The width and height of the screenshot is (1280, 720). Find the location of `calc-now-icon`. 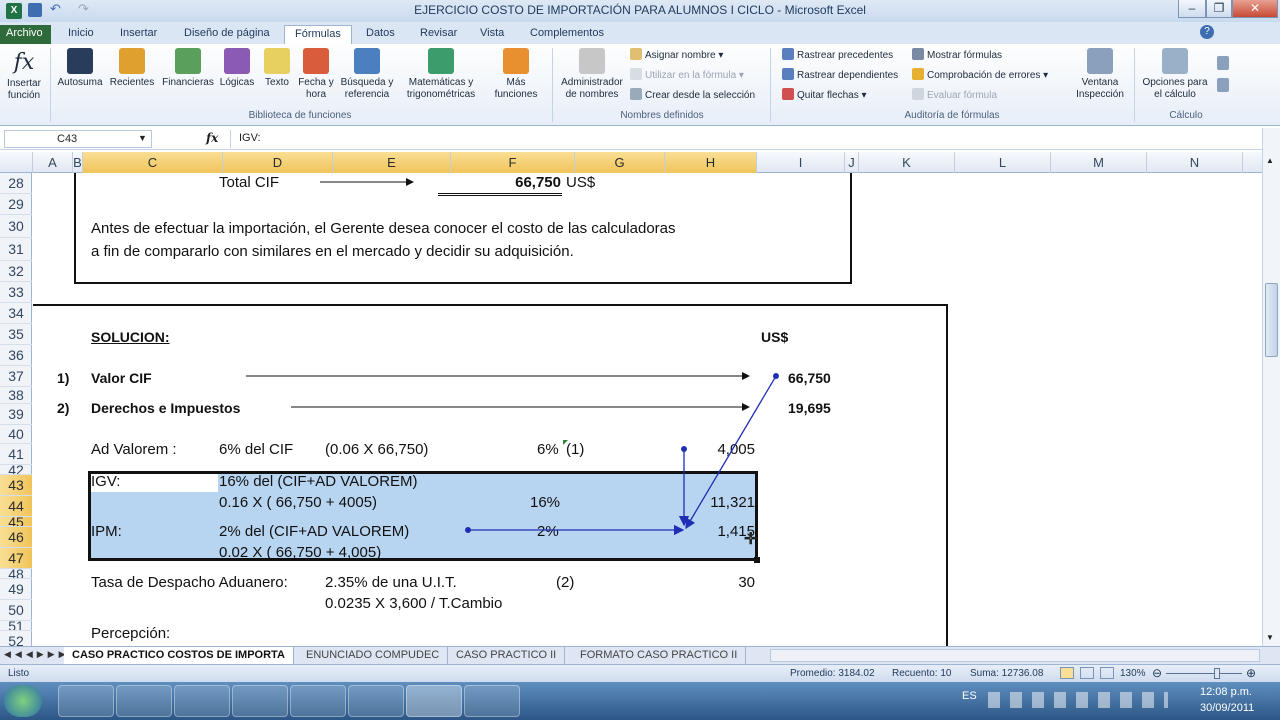

calc-now-icon is located at coordinates (1223, 63).